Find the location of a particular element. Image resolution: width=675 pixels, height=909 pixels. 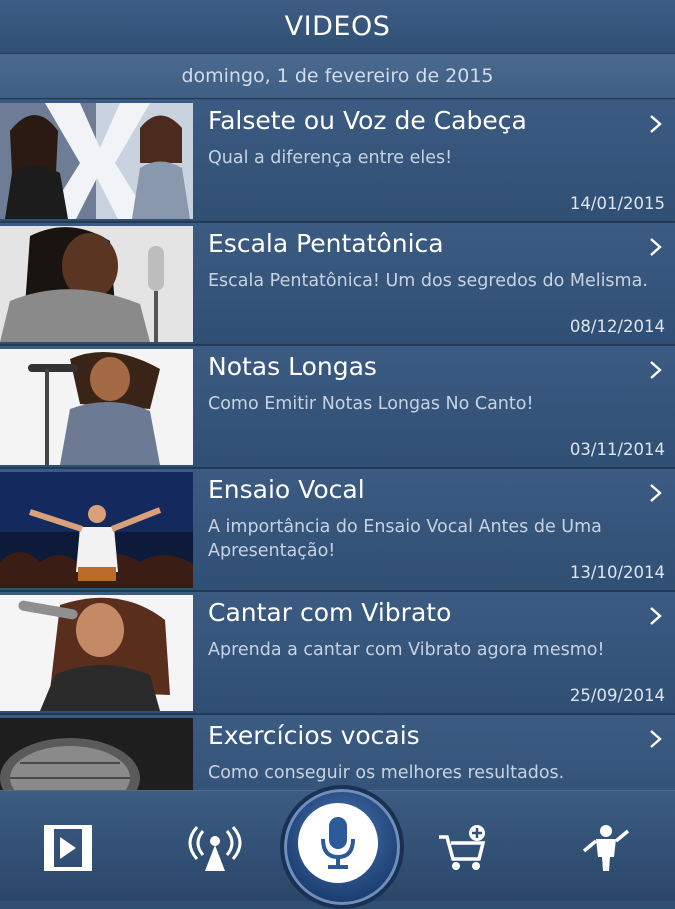

cart-add-icon is located at coordinates (462, 847).